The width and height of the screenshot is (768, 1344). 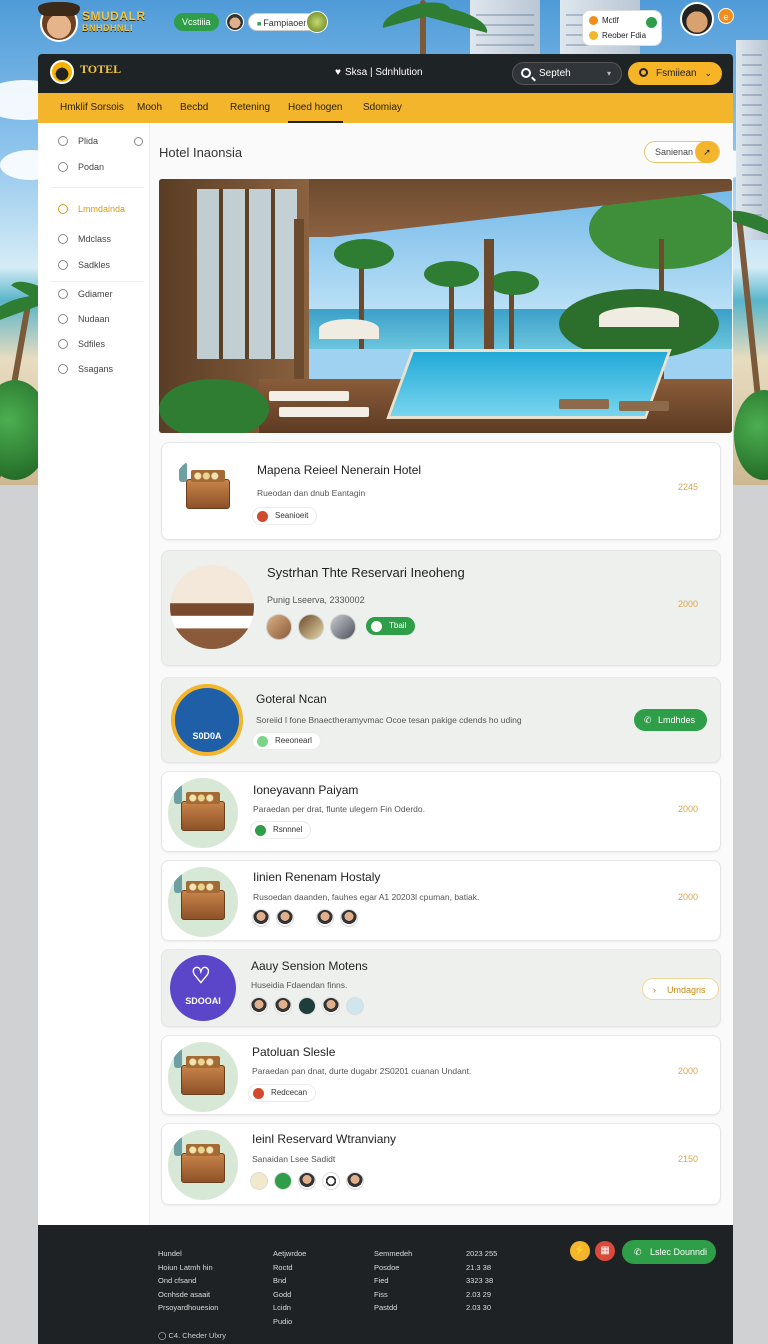 What do you see at coordinates (324, 1139) in the screenshot?
I see `listing-name: Ieinl Reservard Wtranviany` at bounding box center [324, 1139].